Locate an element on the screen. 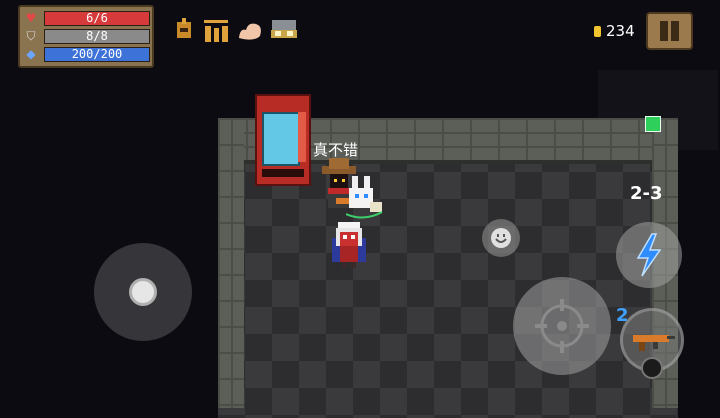 This screenshot has width=720, height=418. health-row: ♥ 6/6 is located at coordinates (87, 18).